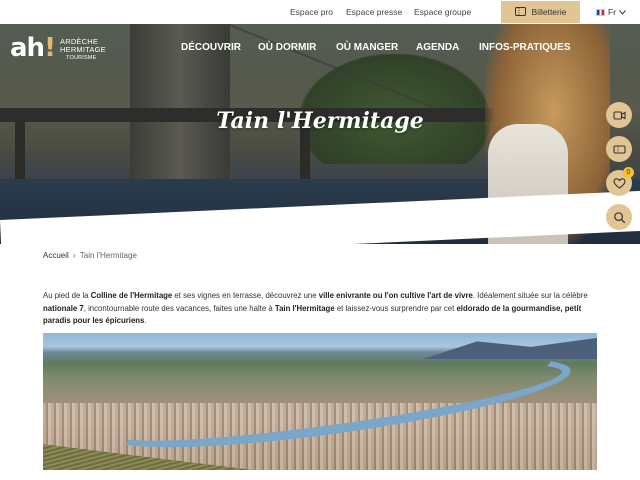  Describe the element at coordinates (395, 308) in the screenshot. I see `intro-text-5: et laissez-vous surprendre par cet` at that location.